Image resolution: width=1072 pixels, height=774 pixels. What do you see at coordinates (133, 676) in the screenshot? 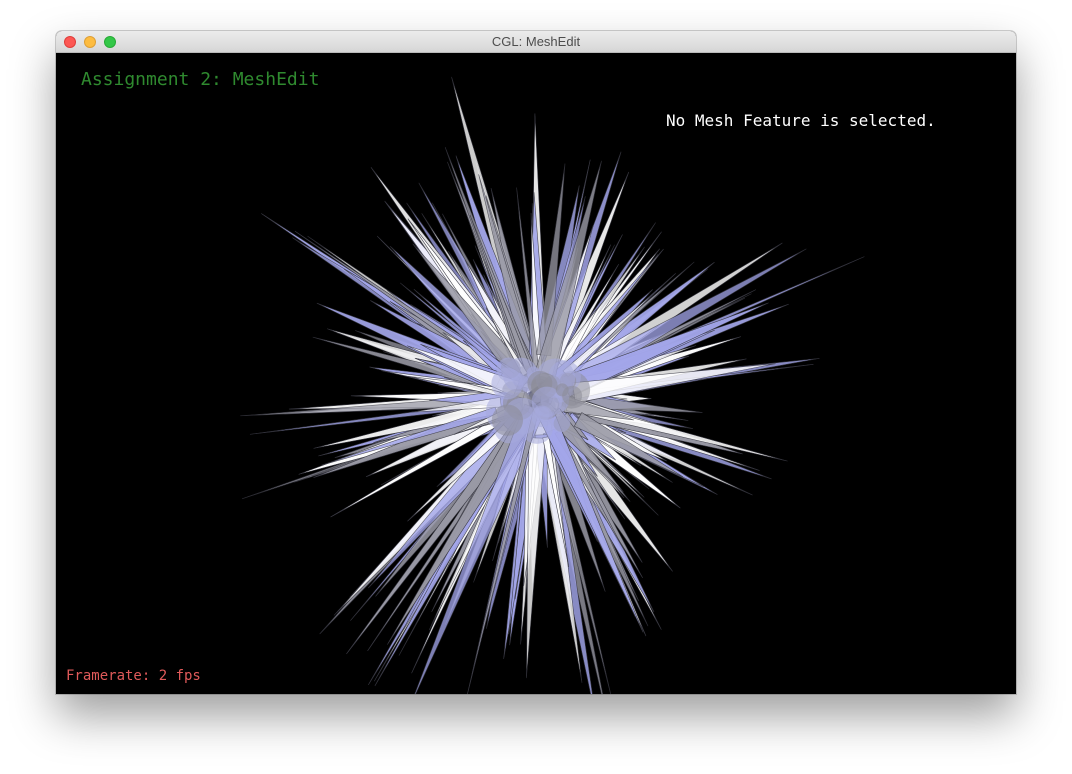
I see `framerate-readout: Framerate: 2 fps` at bounding box center [133, 676].